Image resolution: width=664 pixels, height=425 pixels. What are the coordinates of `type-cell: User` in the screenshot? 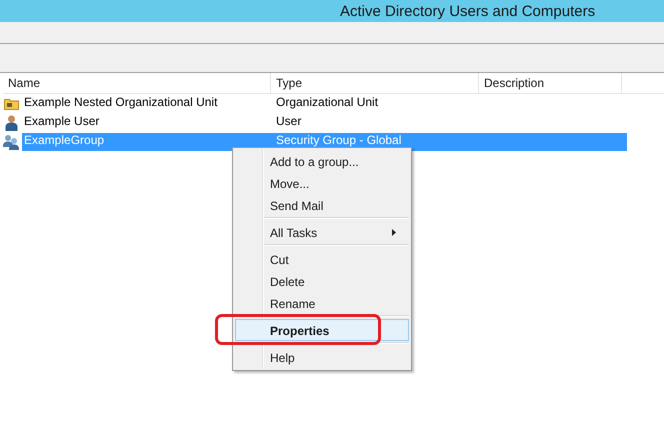 It's located at (289, 121).